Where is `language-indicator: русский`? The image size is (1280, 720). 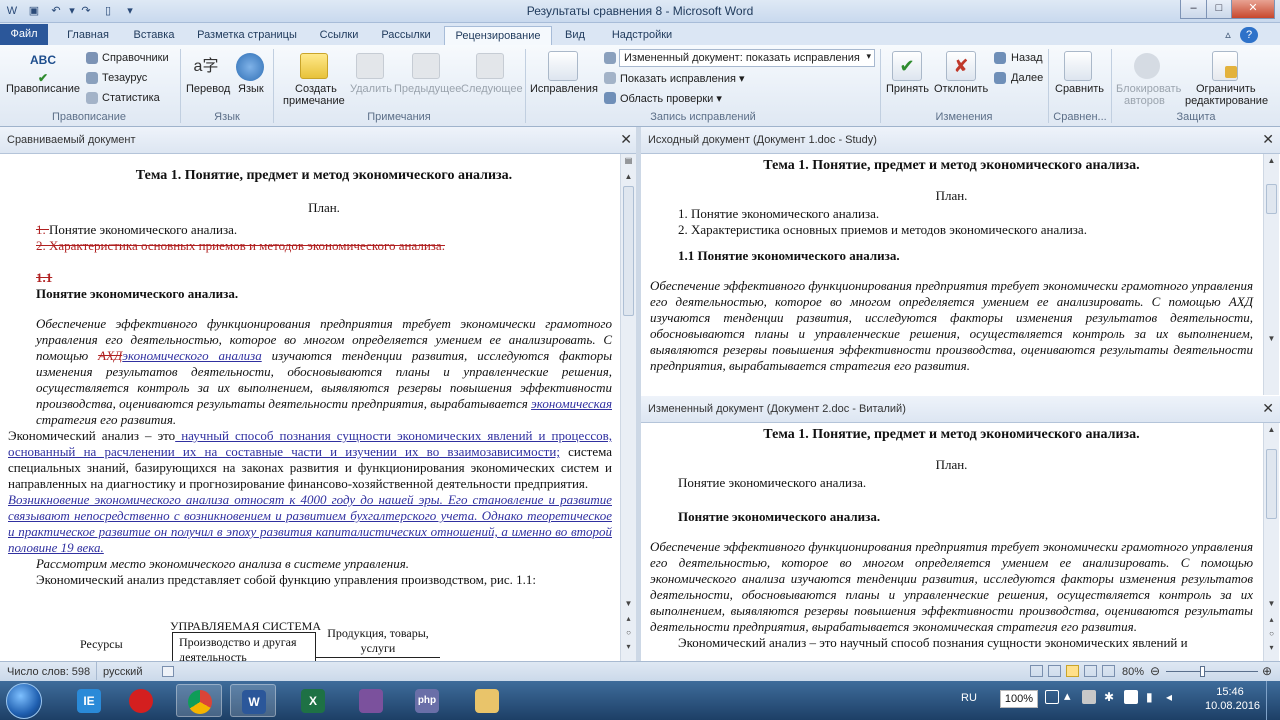 language-indicator: русский is located at coordinates (122, 672).